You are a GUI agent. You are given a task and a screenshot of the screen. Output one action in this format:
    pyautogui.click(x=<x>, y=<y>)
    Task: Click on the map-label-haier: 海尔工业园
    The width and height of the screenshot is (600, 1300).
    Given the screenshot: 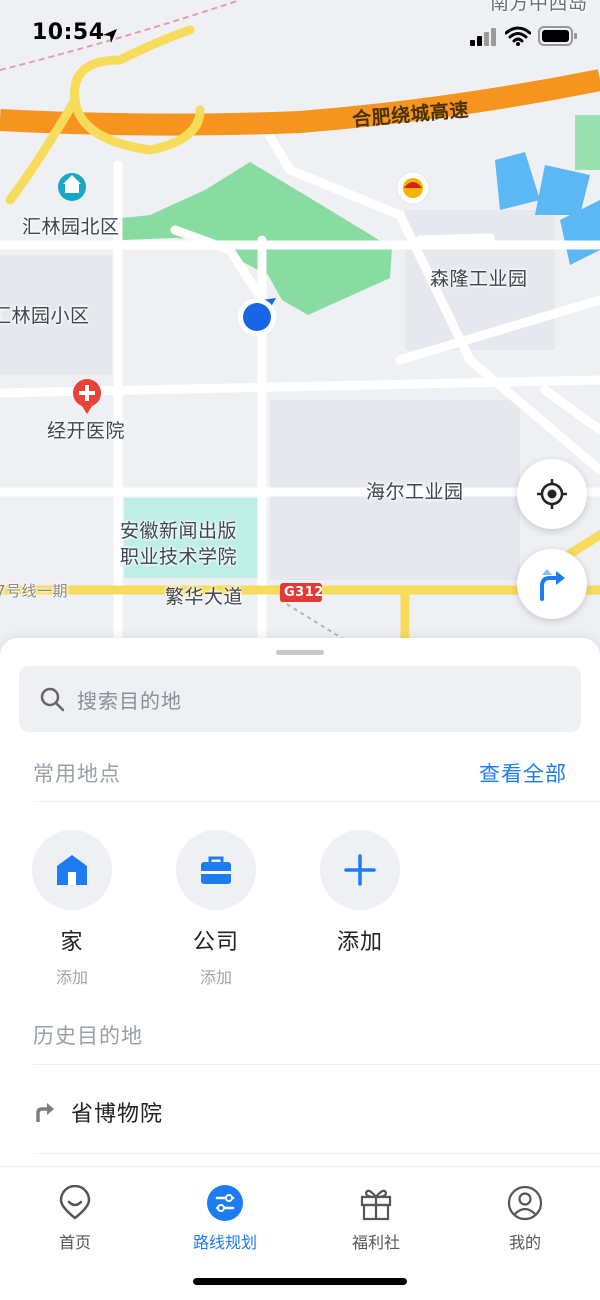 What is the action you would take?
    pyautogui.click(x=415, y=492)
    